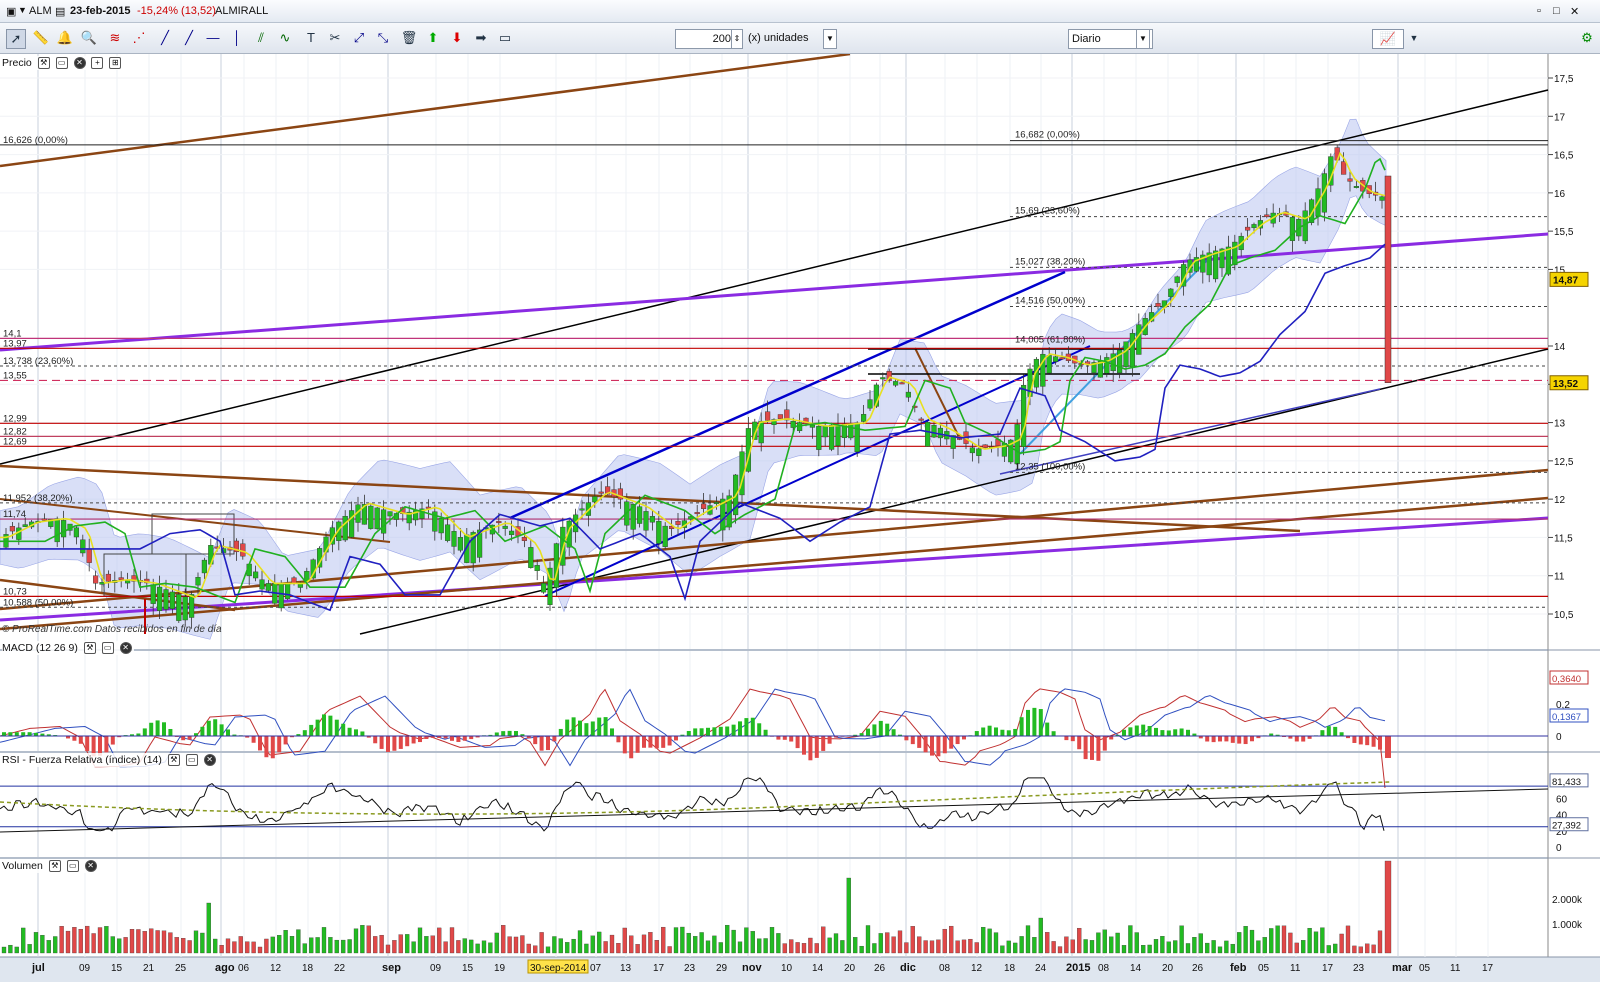 The width and height of the screenshot is (1600, 982). What do you see at coordinates (1565, 384) in the screenshot?
I see `current-price-tag: 13,52` at bounding box center [1565, 384].